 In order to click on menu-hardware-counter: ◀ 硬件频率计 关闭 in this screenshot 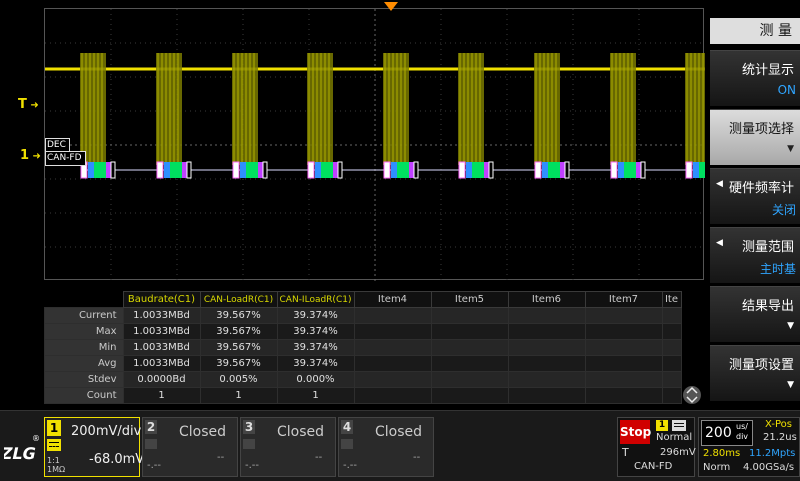, I will do `click(755, 196)`.